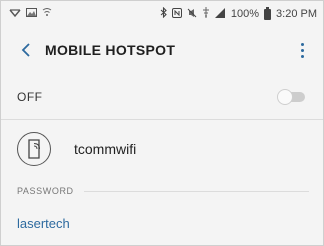 The image size is (324, 246). What do you see at coordinates (105, 149) in the screenshot?
I see `network-name: tcommwifi` at bounding box center [105, 149].